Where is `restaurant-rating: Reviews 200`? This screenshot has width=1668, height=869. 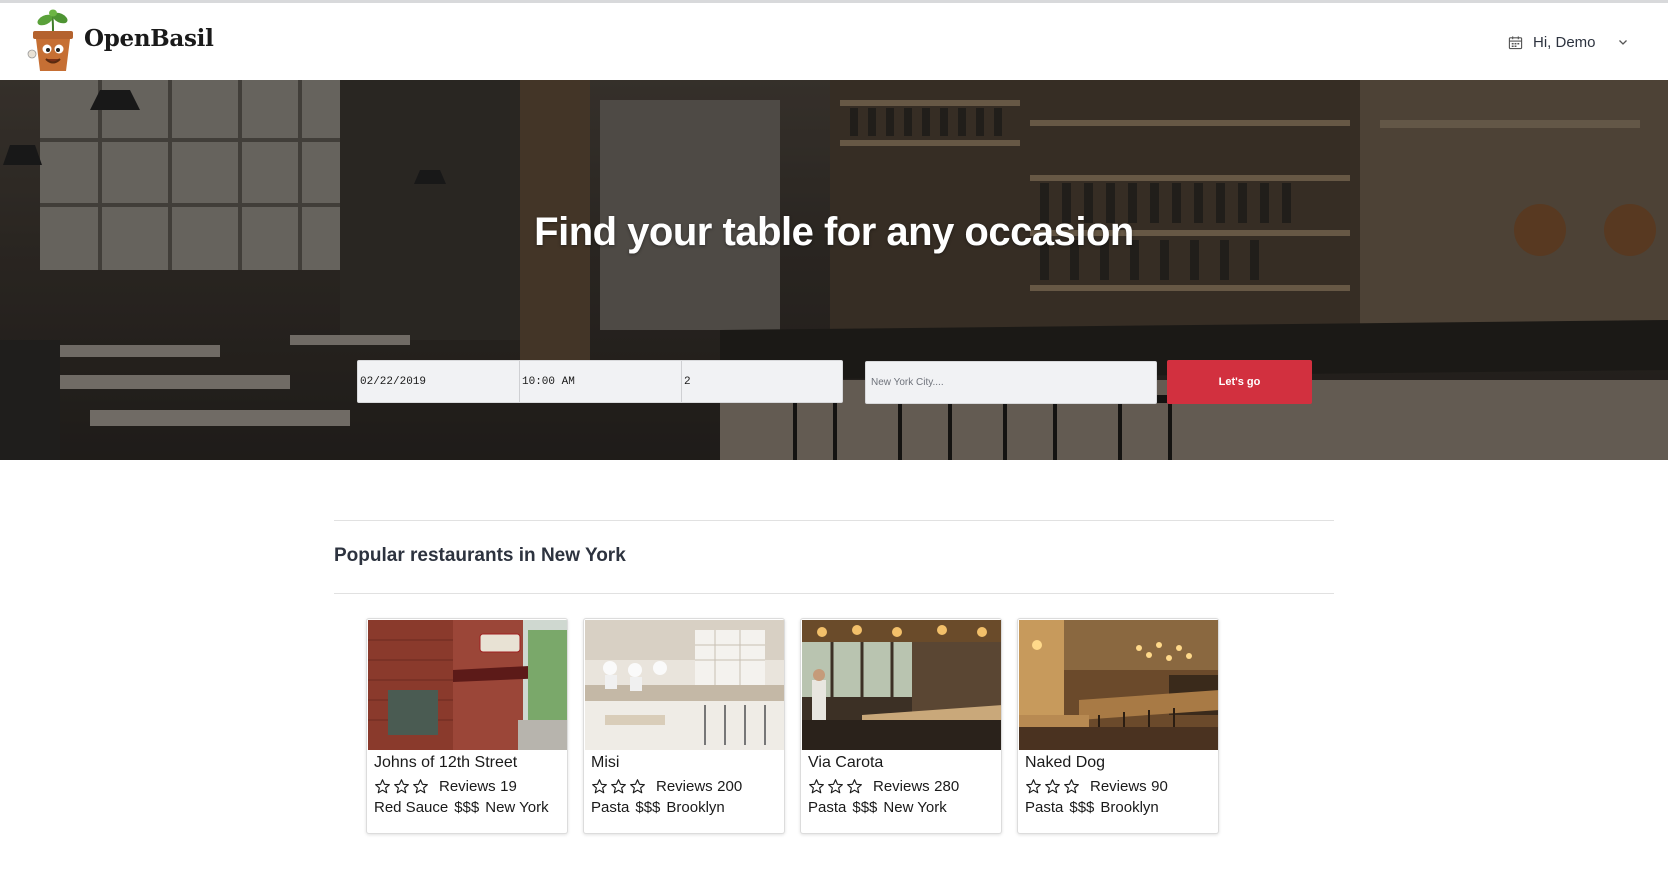
restaurant-rating: Reviews 200 is located at coordinates (666, 786).